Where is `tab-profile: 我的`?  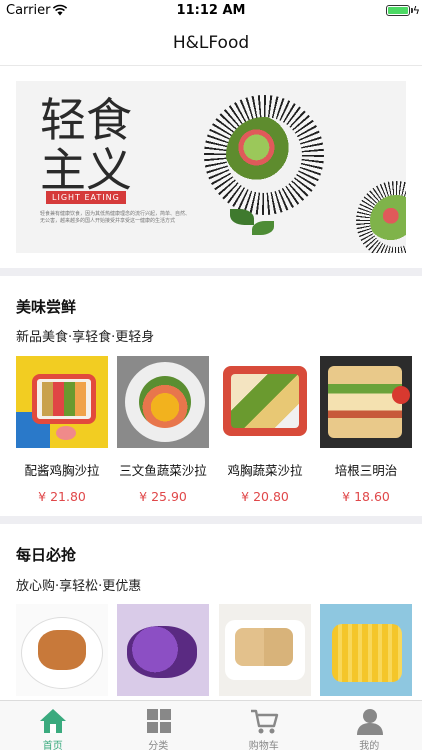 tab-profile: 我的 is located at coordinates (369, 725).